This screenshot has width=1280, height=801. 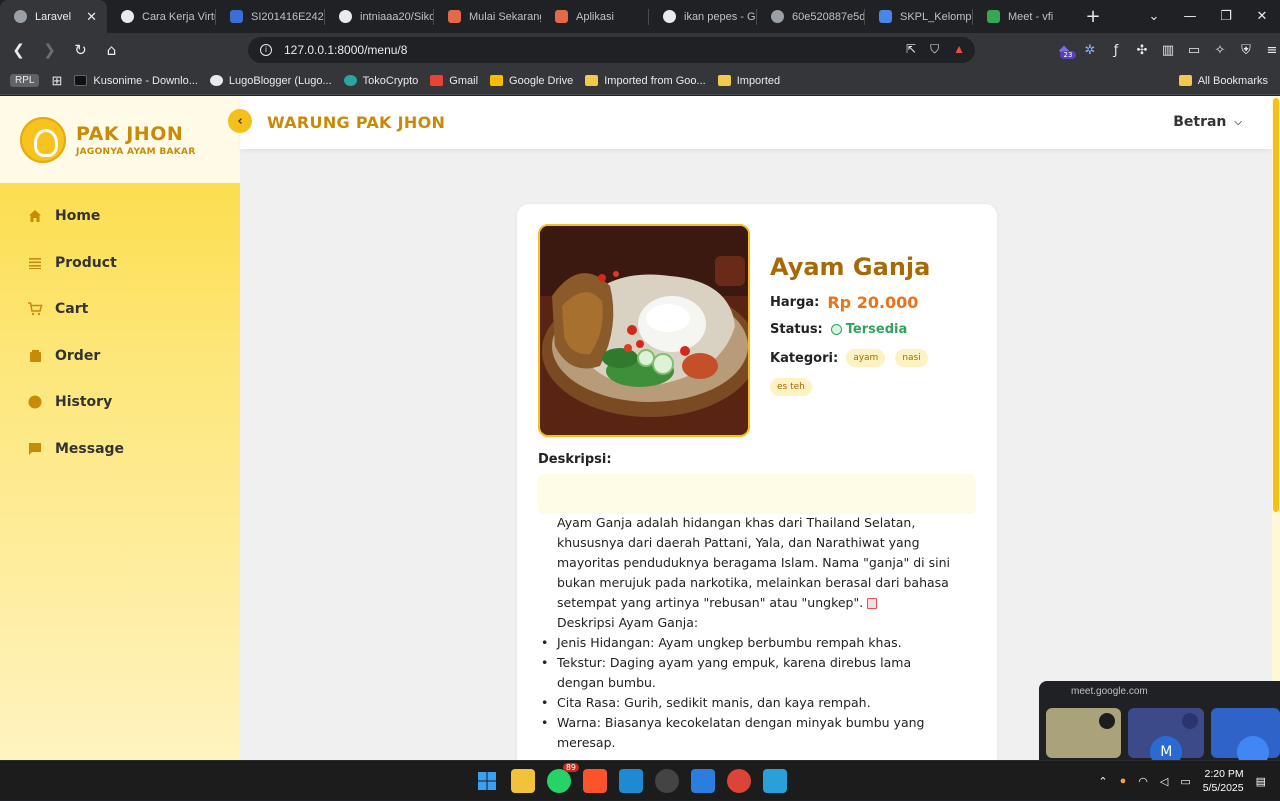 I want to click on brave-browser-icon, so click(x=595, y=781).